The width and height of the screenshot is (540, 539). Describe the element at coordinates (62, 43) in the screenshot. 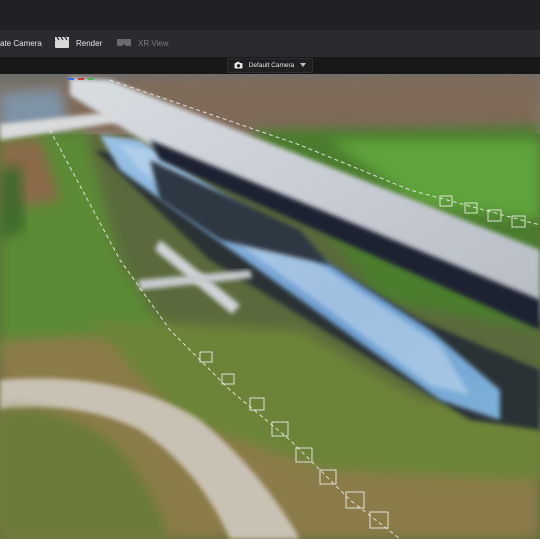

I see `clapperboard-icon` at that location.